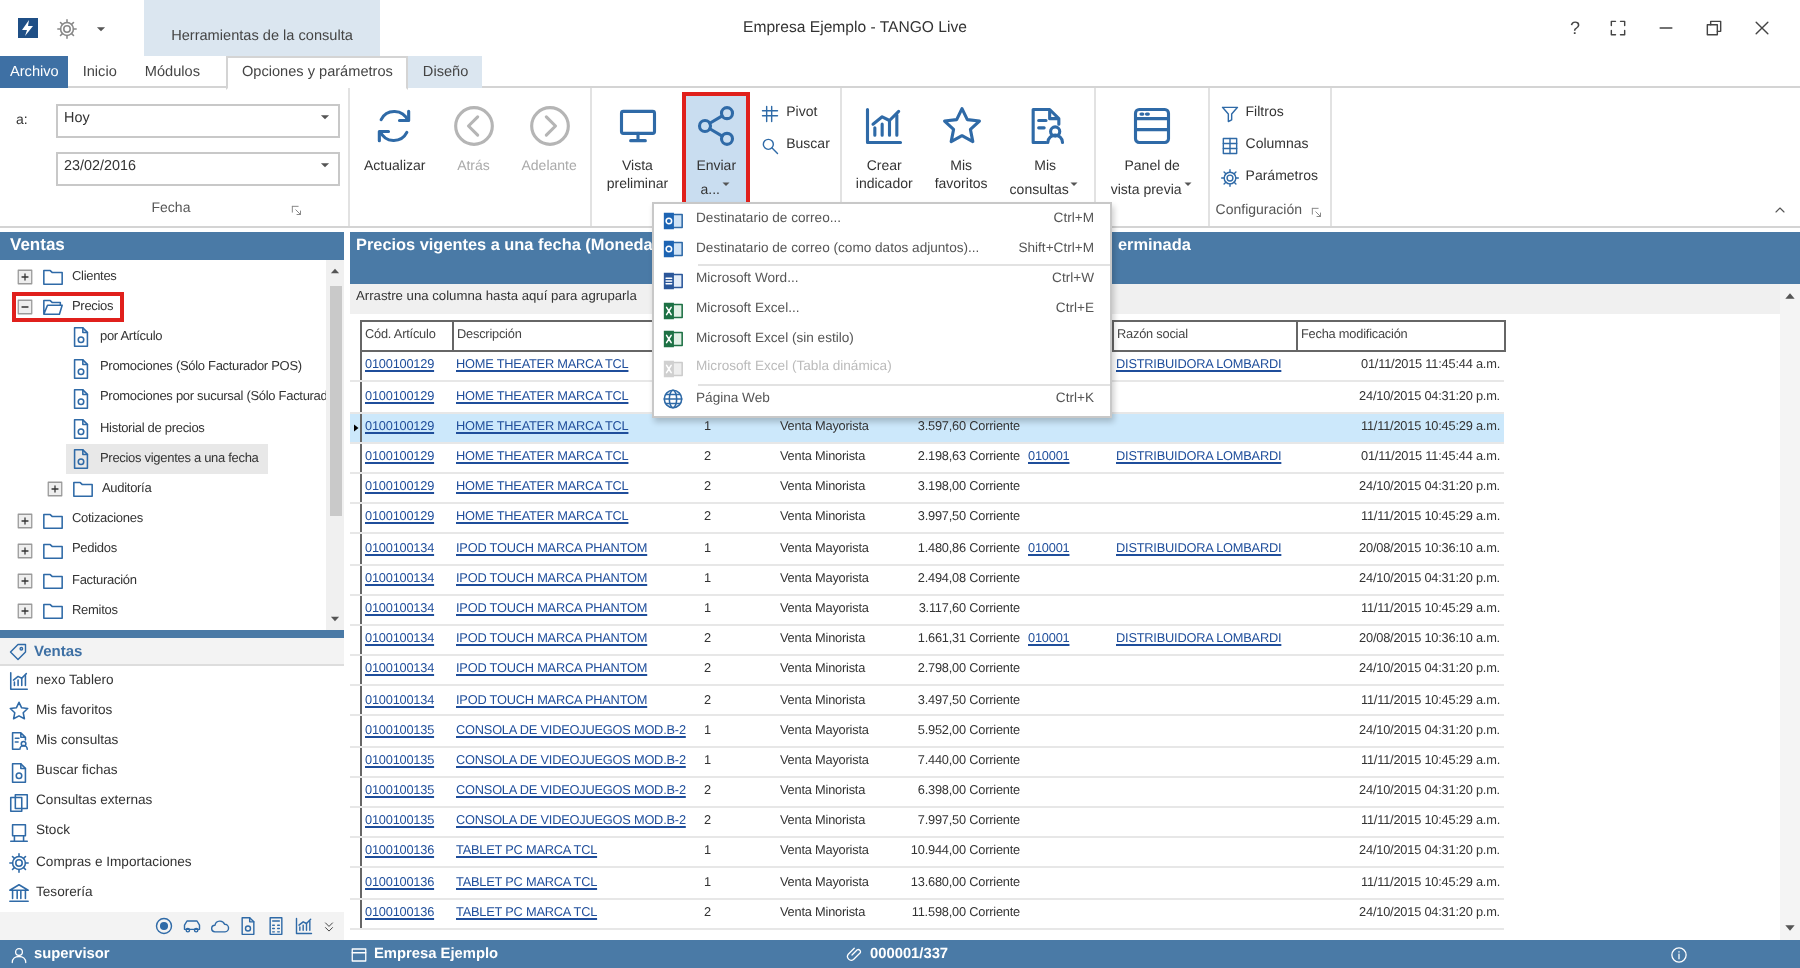 This screenshot has width=1800, height=968. I want to click on panel-header: Ventas, so click(172, 246).